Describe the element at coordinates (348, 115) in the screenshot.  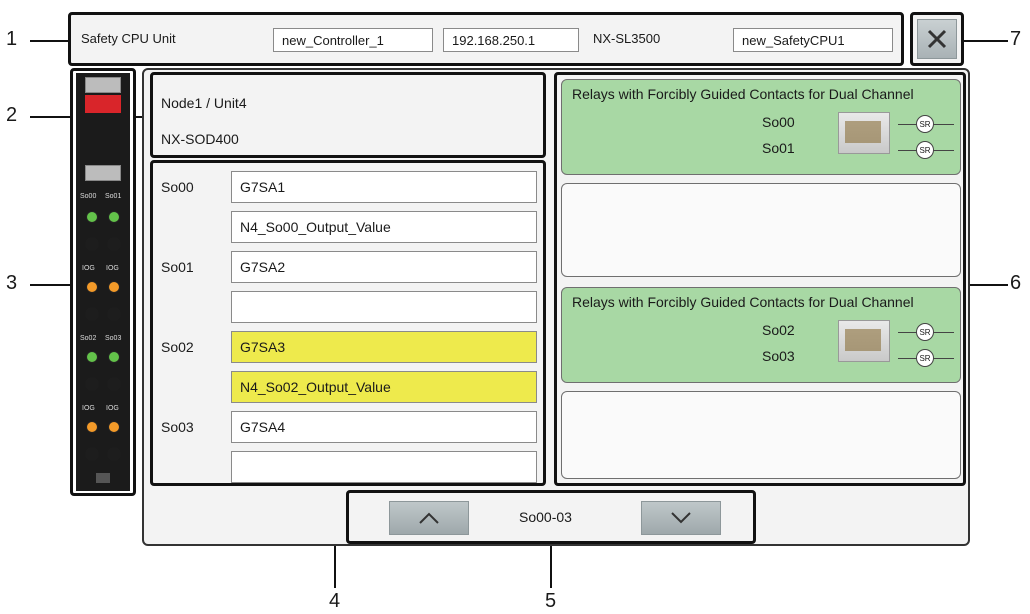
I see `unit-info-box: Node1 / Unit4 NX-SOD400` at that location.